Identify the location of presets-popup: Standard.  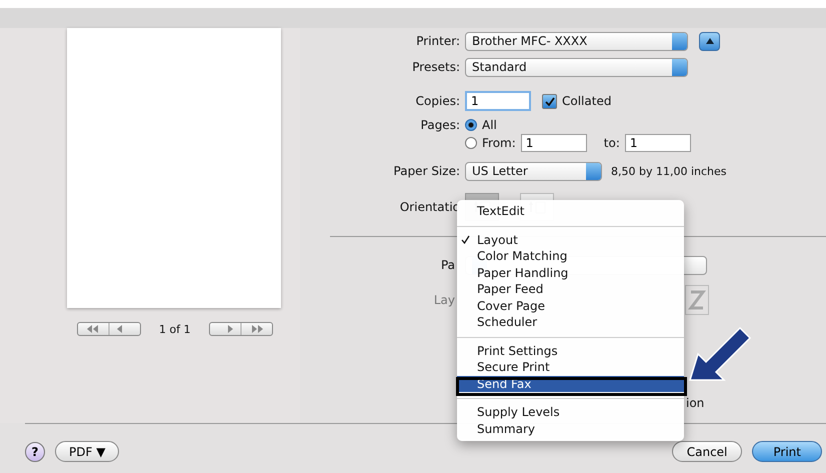
(576, 67).